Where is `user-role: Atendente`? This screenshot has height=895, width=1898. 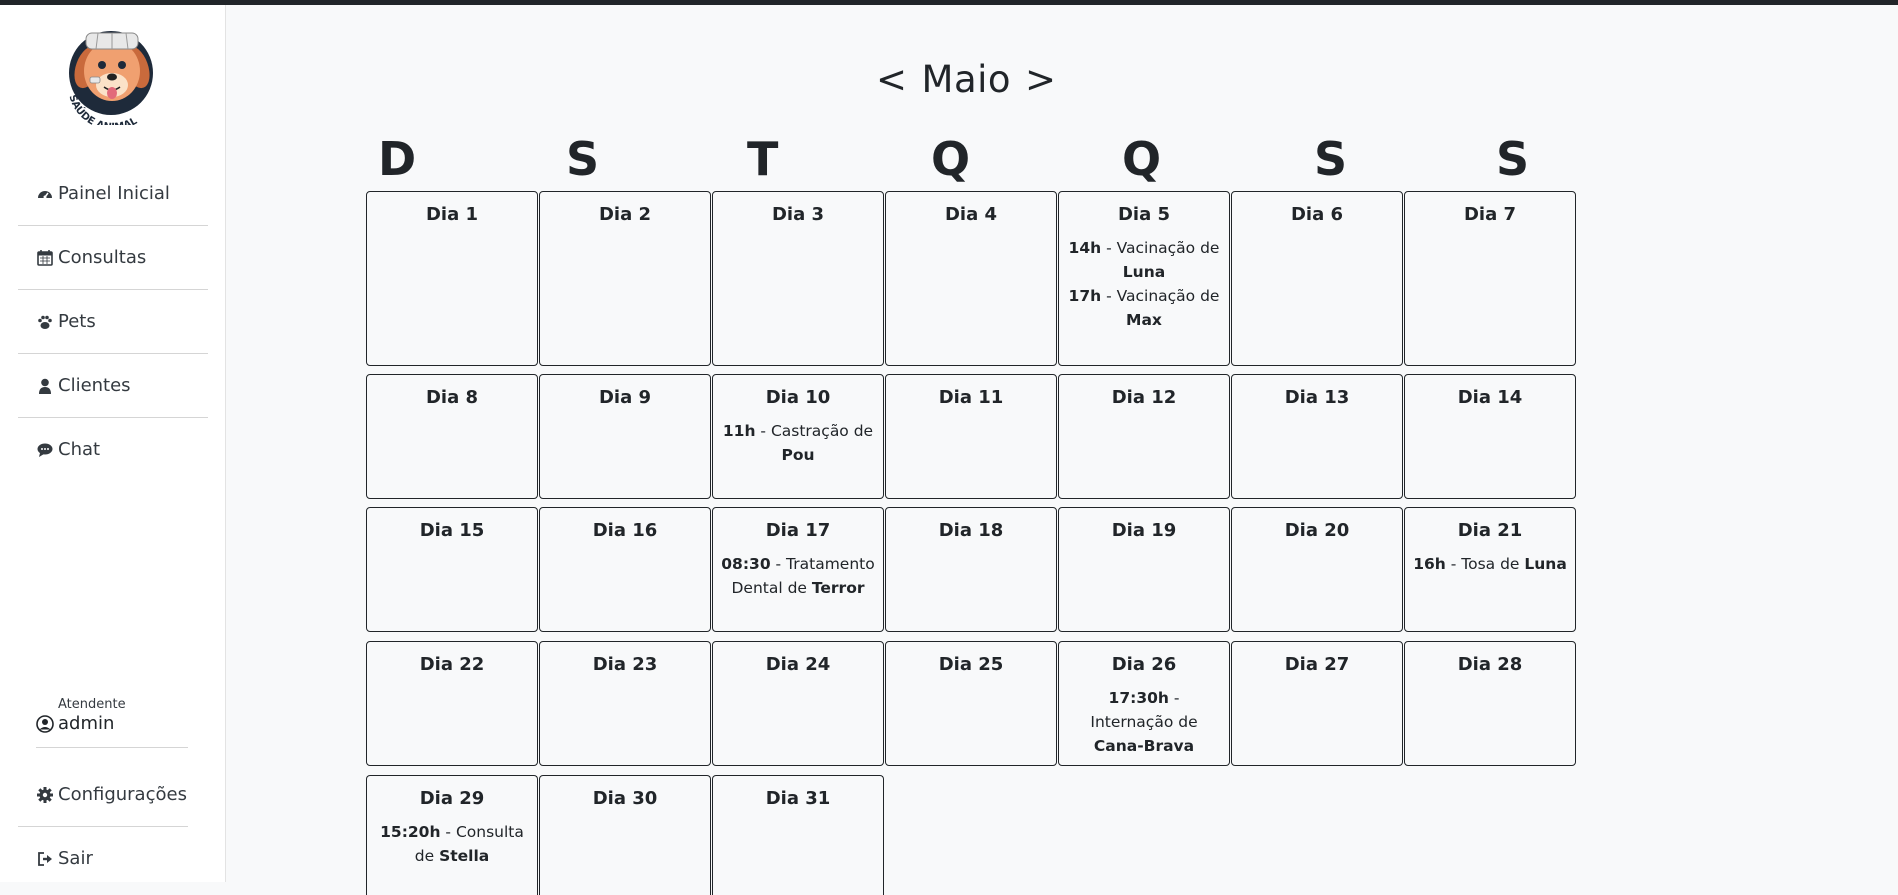 user-role: Atendente is located at coordinates (92, 704).